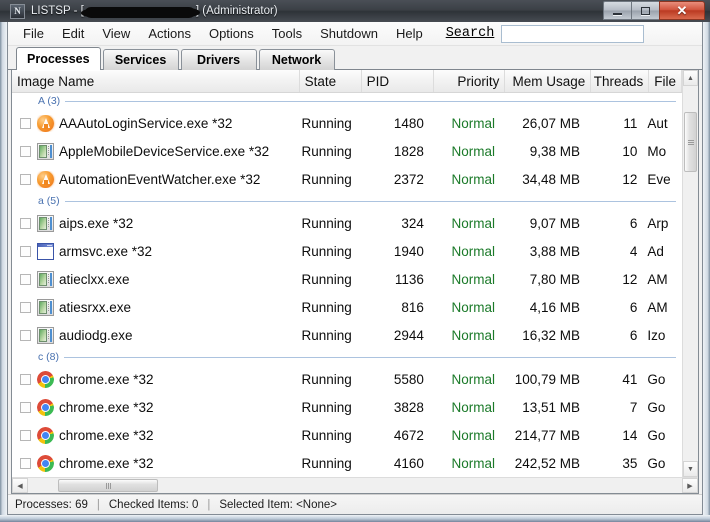 The image size is (710, 522). Describe the element at coordinates (58, 59) in the screenshot. I see `tab-processes: Processes` at that location.